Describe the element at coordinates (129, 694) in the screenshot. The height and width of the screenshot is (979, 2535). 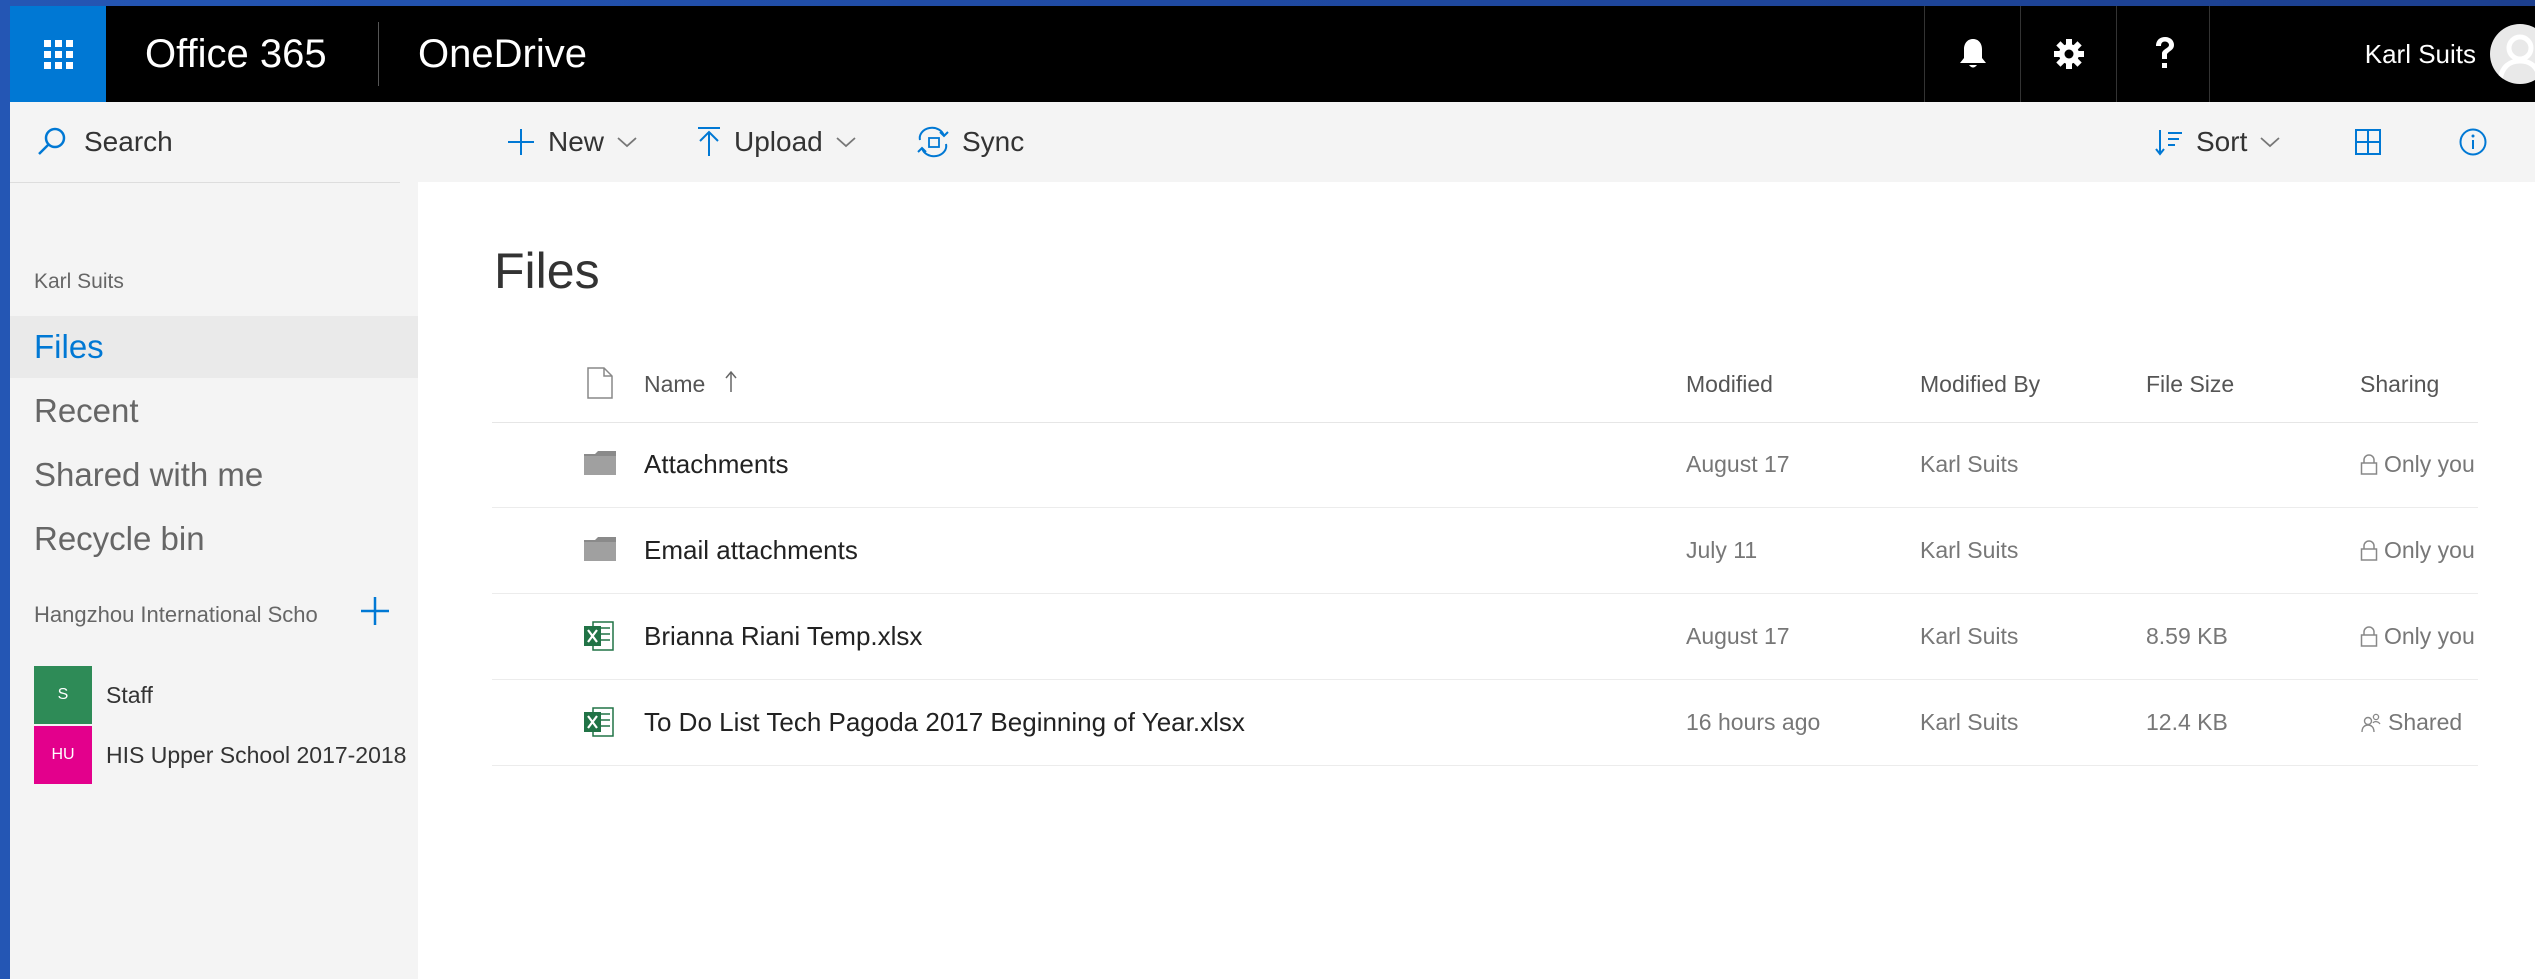
I see `site-name: Staff` at that location.